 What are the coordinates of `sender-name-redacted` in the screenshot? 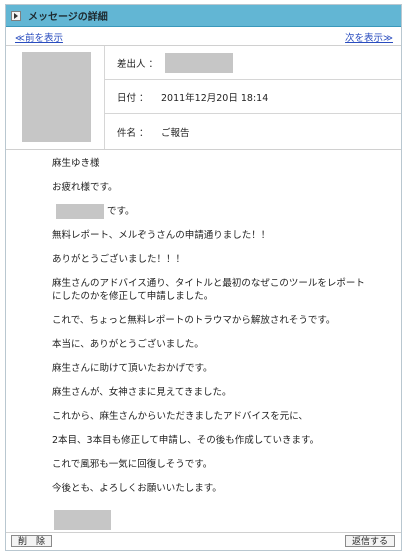 It's located at (199, 62).